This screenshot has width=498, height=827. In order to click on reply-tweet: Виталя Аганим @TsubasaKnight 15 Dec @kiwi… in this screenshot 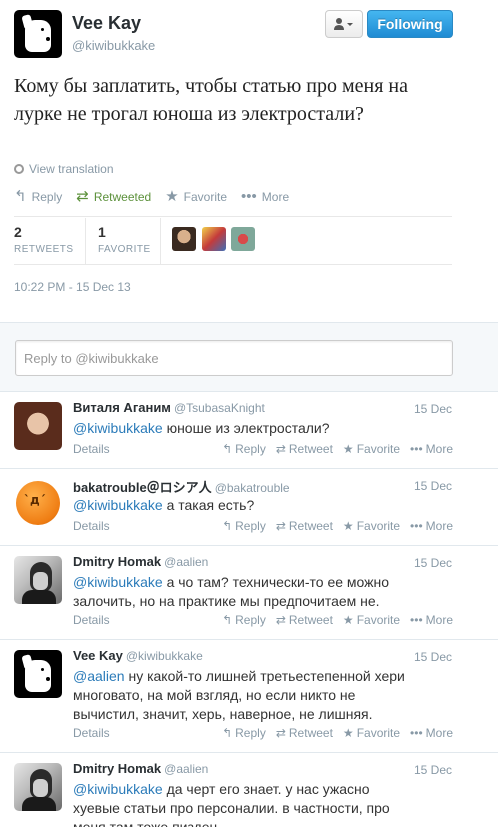, I will do `click(249, 430)`.